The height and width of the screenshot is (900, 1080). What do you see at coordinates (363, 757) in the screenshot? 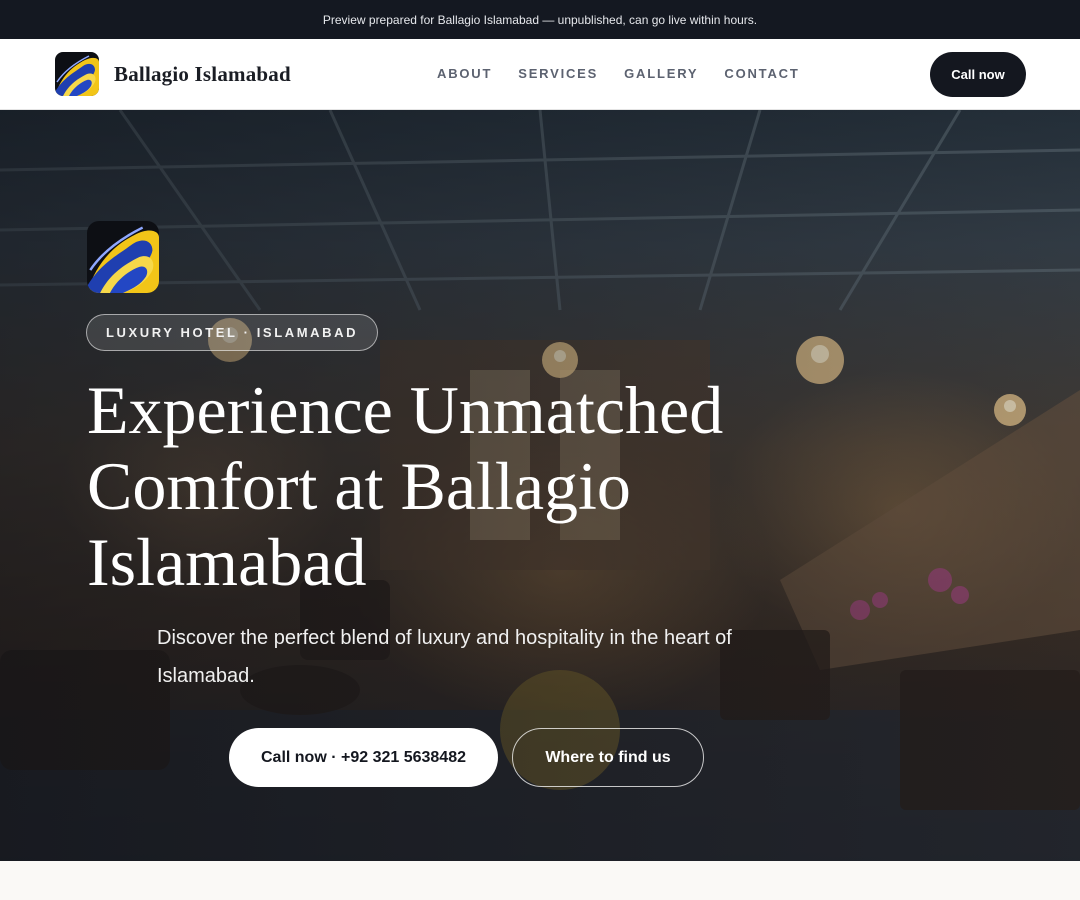
I see `hero-call-button: Call now · +92 321 5638482` at bounding box center [363, 757].